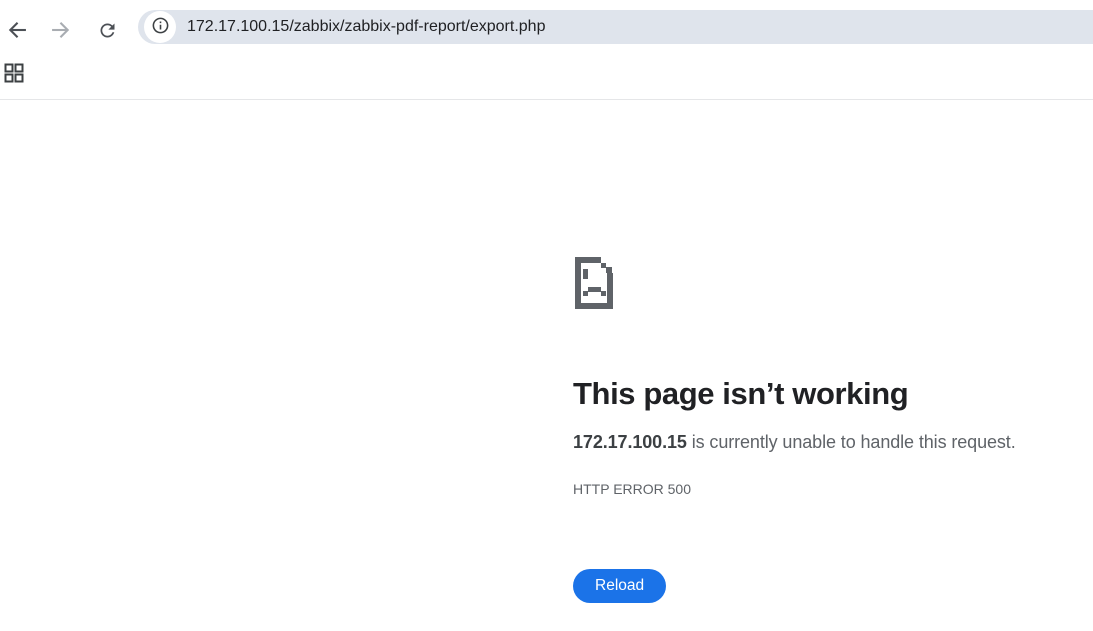 The width and height of the screenshot is (1093, 631). I want to click on error-code: HTTP ERROR 500, so click(632, 489).